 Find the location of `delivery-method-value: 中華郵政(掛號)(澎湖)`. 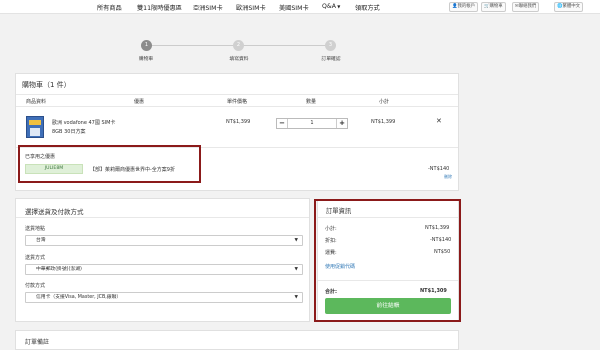

delivery-method-value: 中華郵政(掛號)(澎湖) is located at coordinates (59, 269).